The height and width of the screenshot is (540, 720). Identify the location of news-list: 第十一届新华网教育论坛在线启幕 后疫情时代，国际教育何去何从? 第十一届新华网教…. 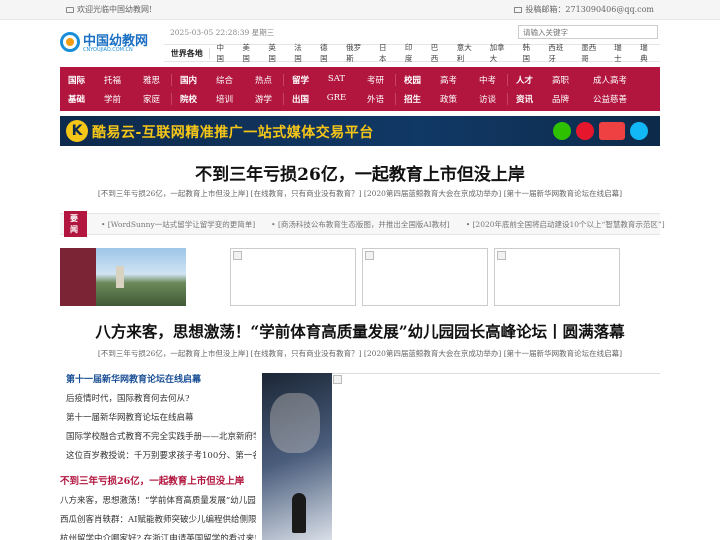
(158, 456).